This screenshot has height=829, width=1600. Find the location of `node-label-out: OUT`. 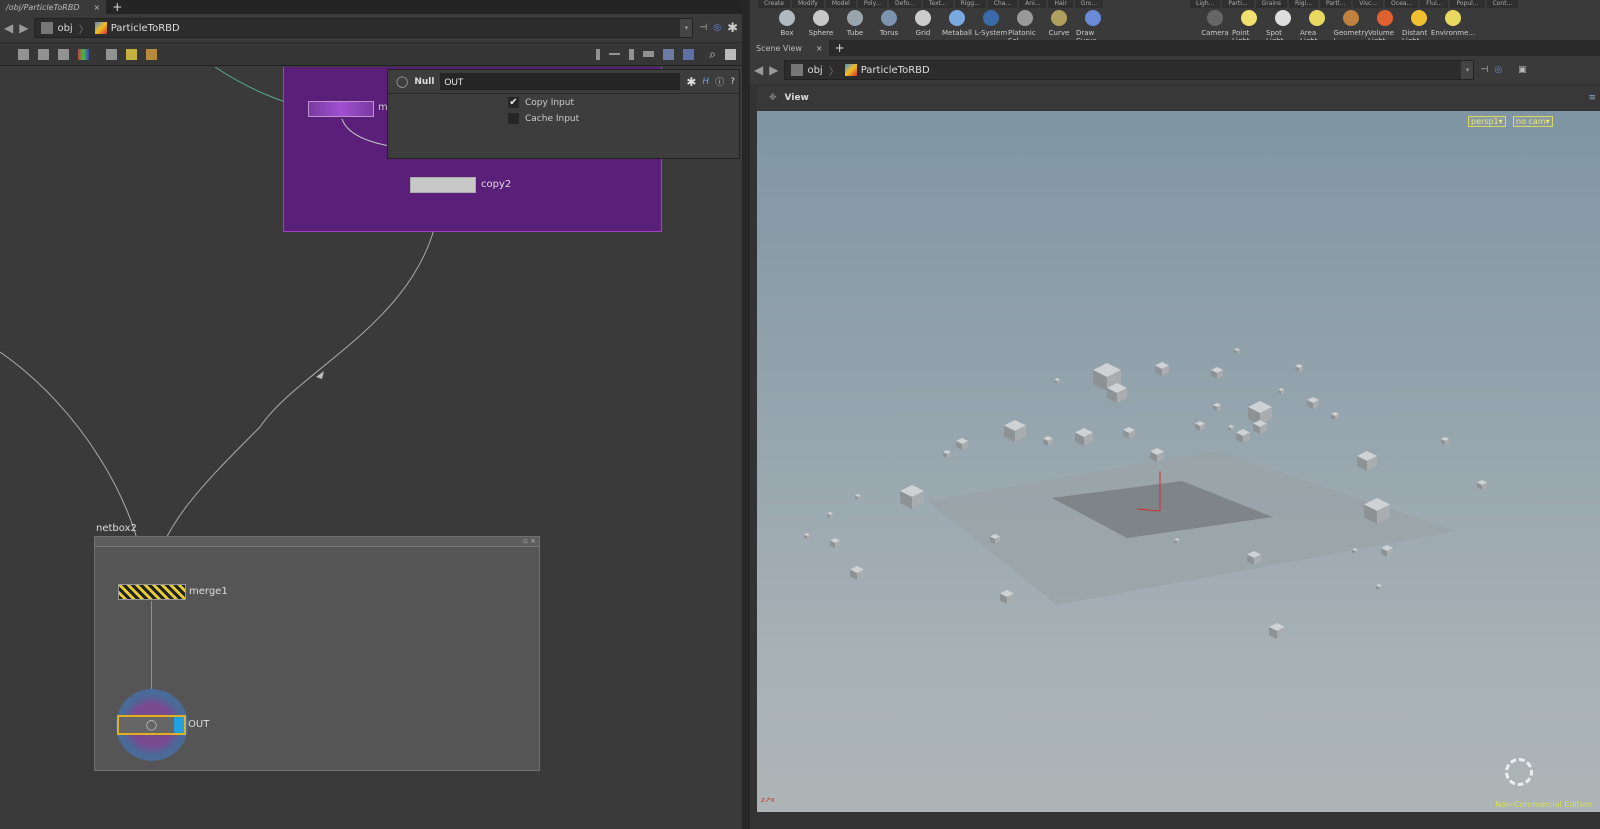

node-label-out: OUT is located at coordinates (199, 724).